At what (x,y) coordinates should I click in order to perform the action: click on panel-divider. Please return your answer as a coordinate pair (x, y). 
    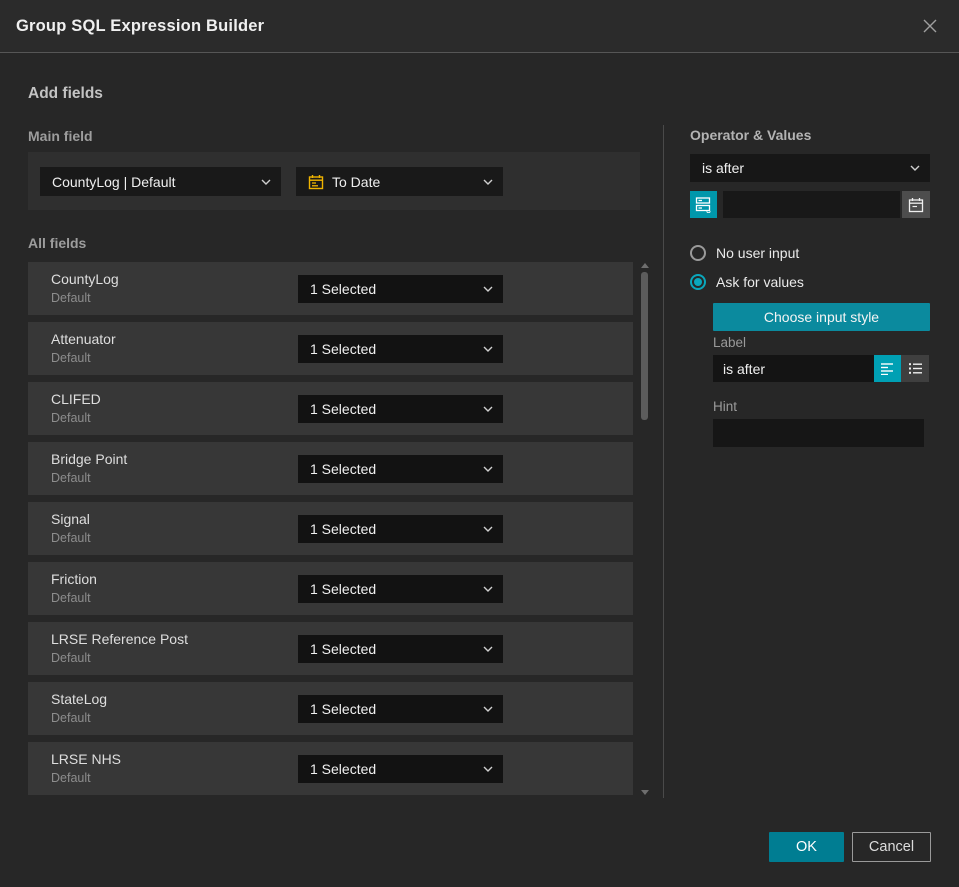
    Looking at the image, I should click on (663, 461).